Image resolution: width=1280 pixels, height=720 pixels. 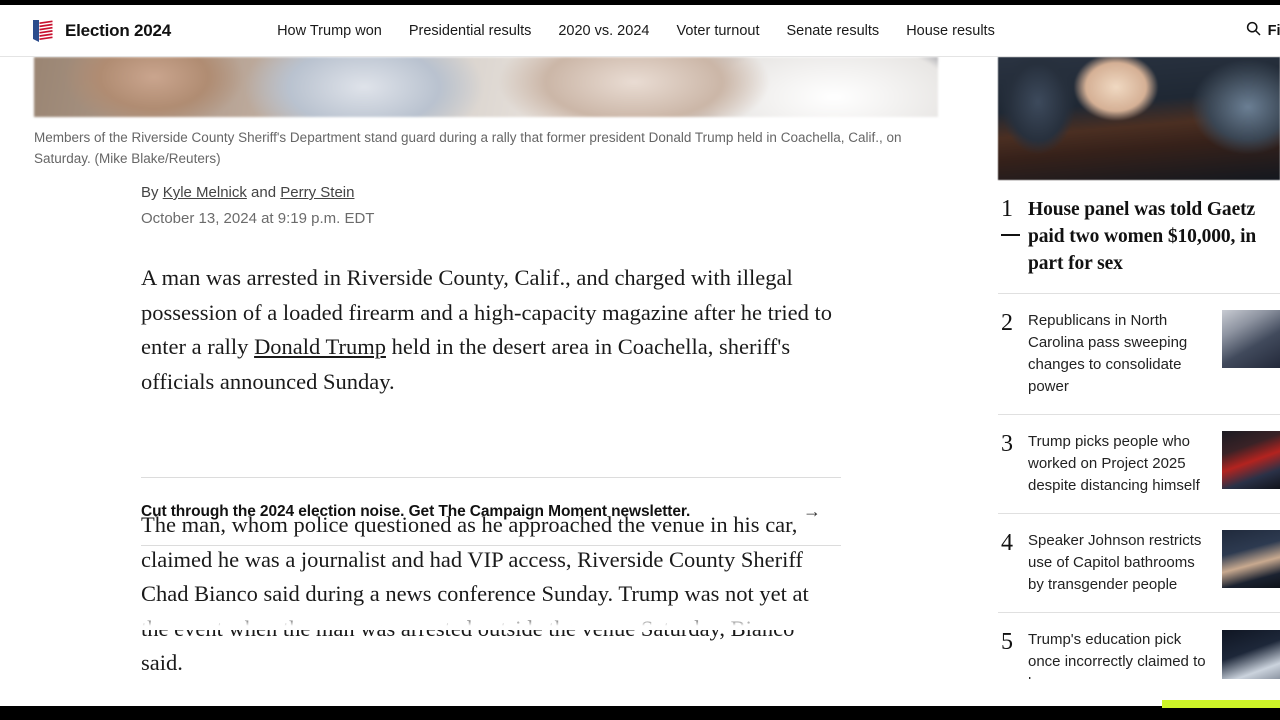 I want to click on nav-item-how-trump-won: How Trump won, so click(x=329, y=31).